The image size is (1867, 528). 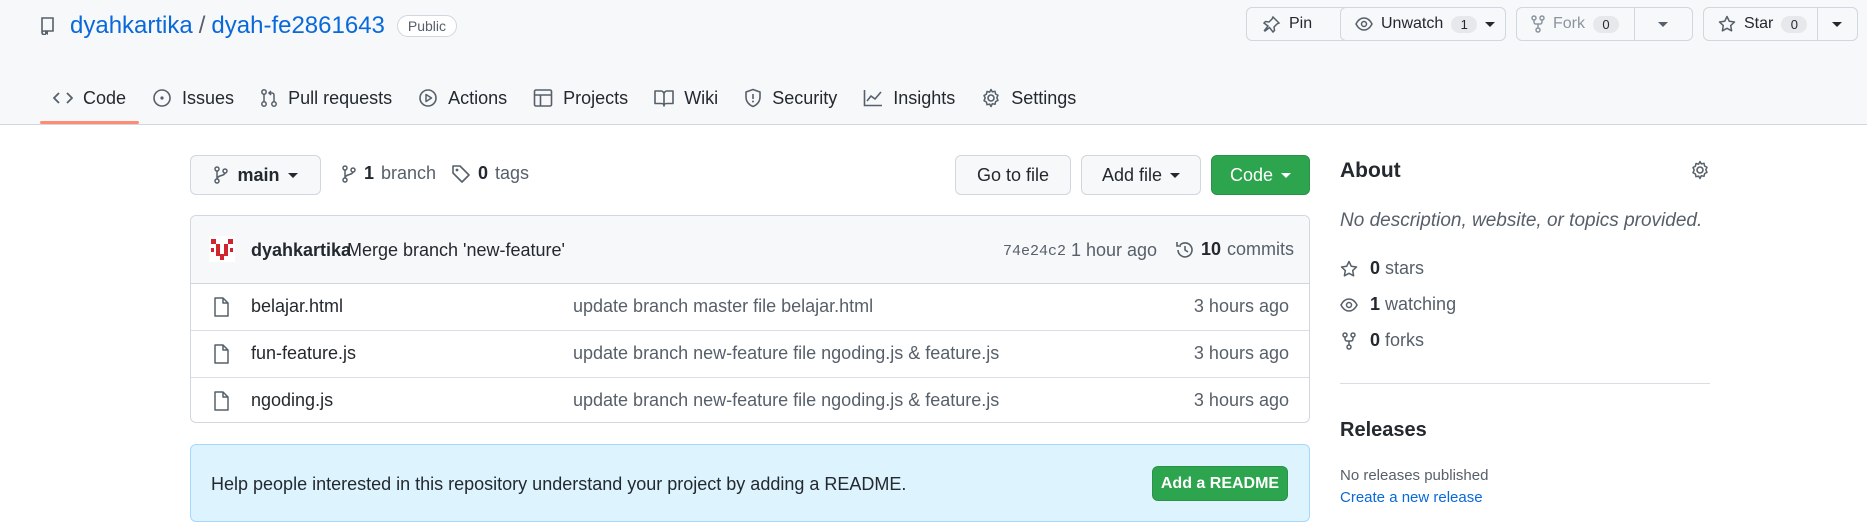 I want to click on tags-link: 0 tags, so click(x=490, y=173).